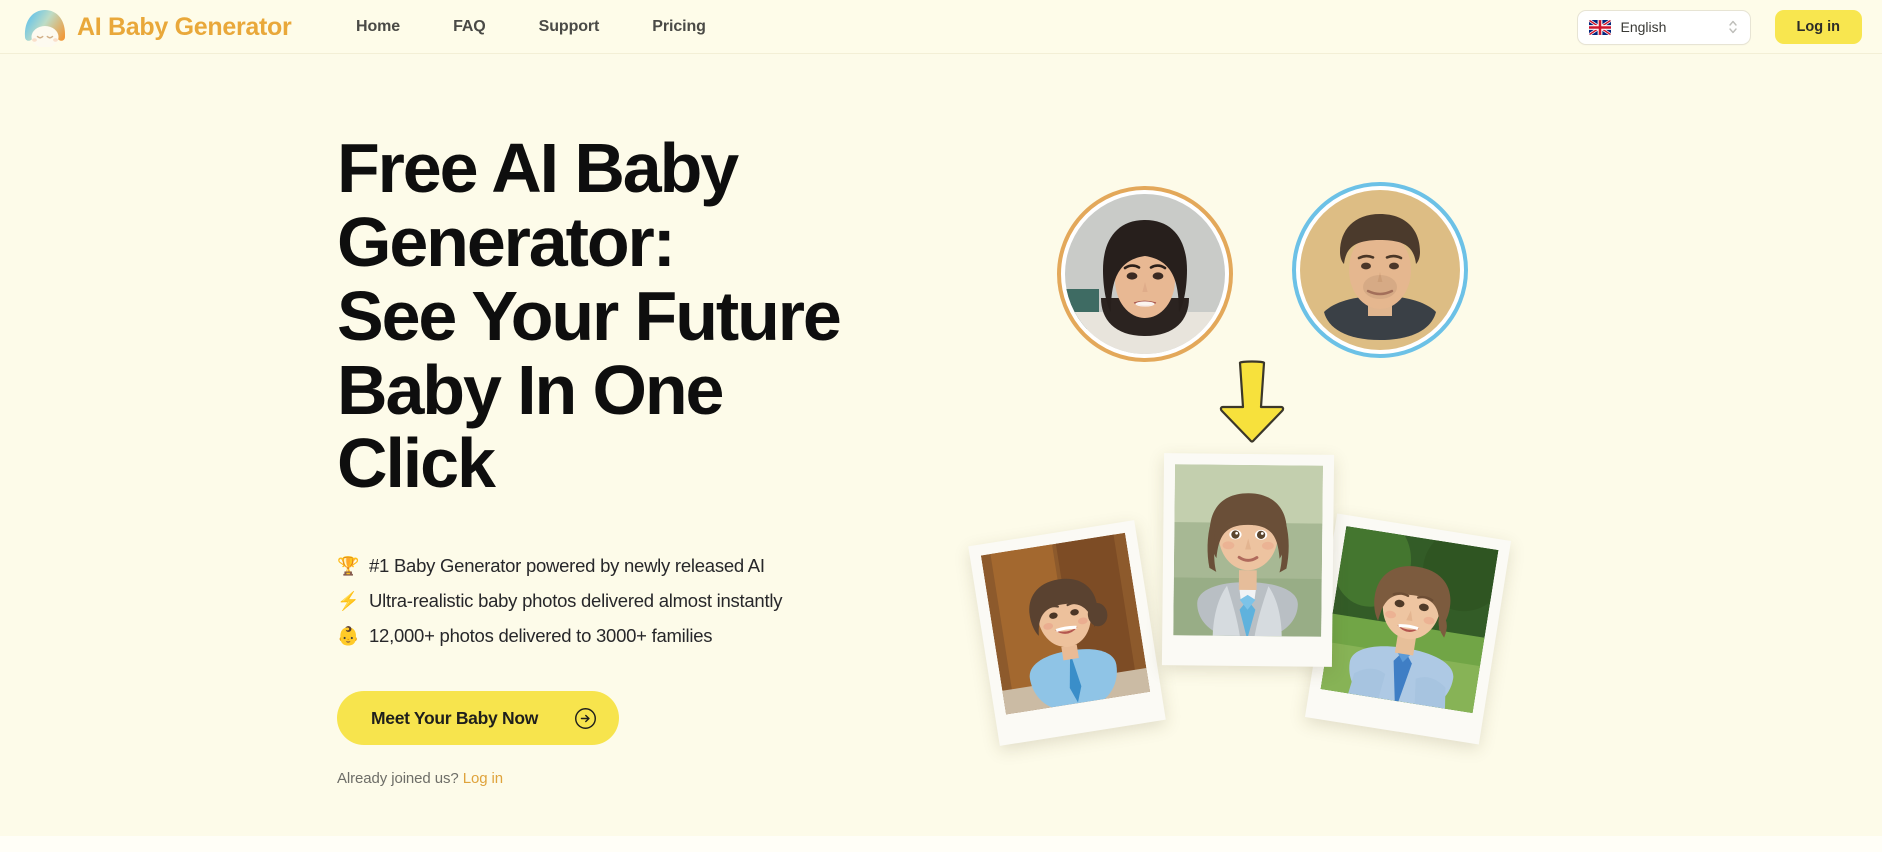 The width and height of the screenshot is (1882, 852). Describe the element at coordinates (1599, 27) in the screenshot. I see `uk-flag-icon` at that location.